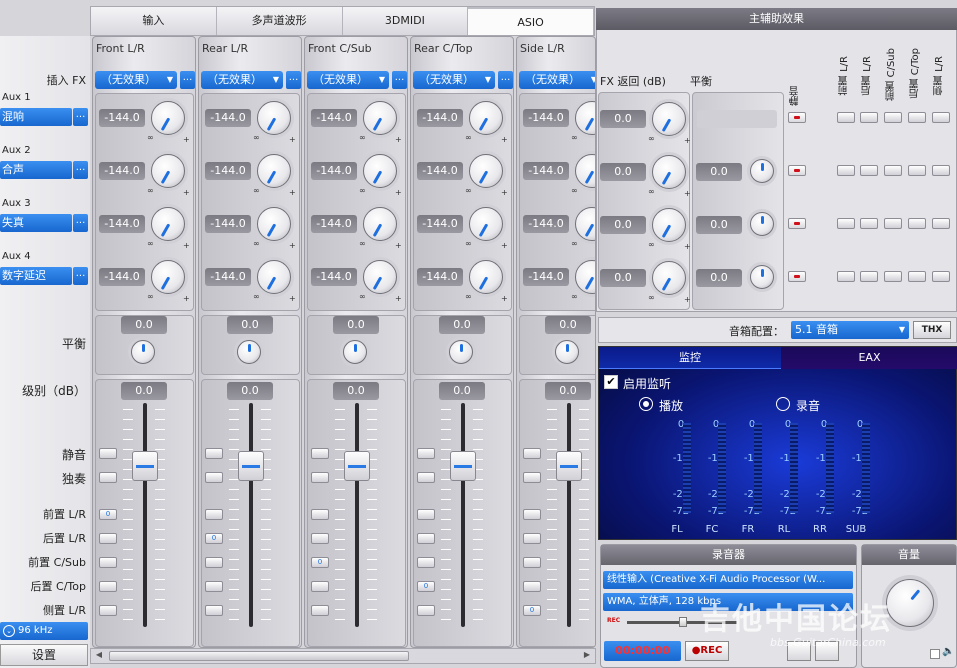  I want to click on tab-3dmidi: 3DMIDI, so click(406, 21).